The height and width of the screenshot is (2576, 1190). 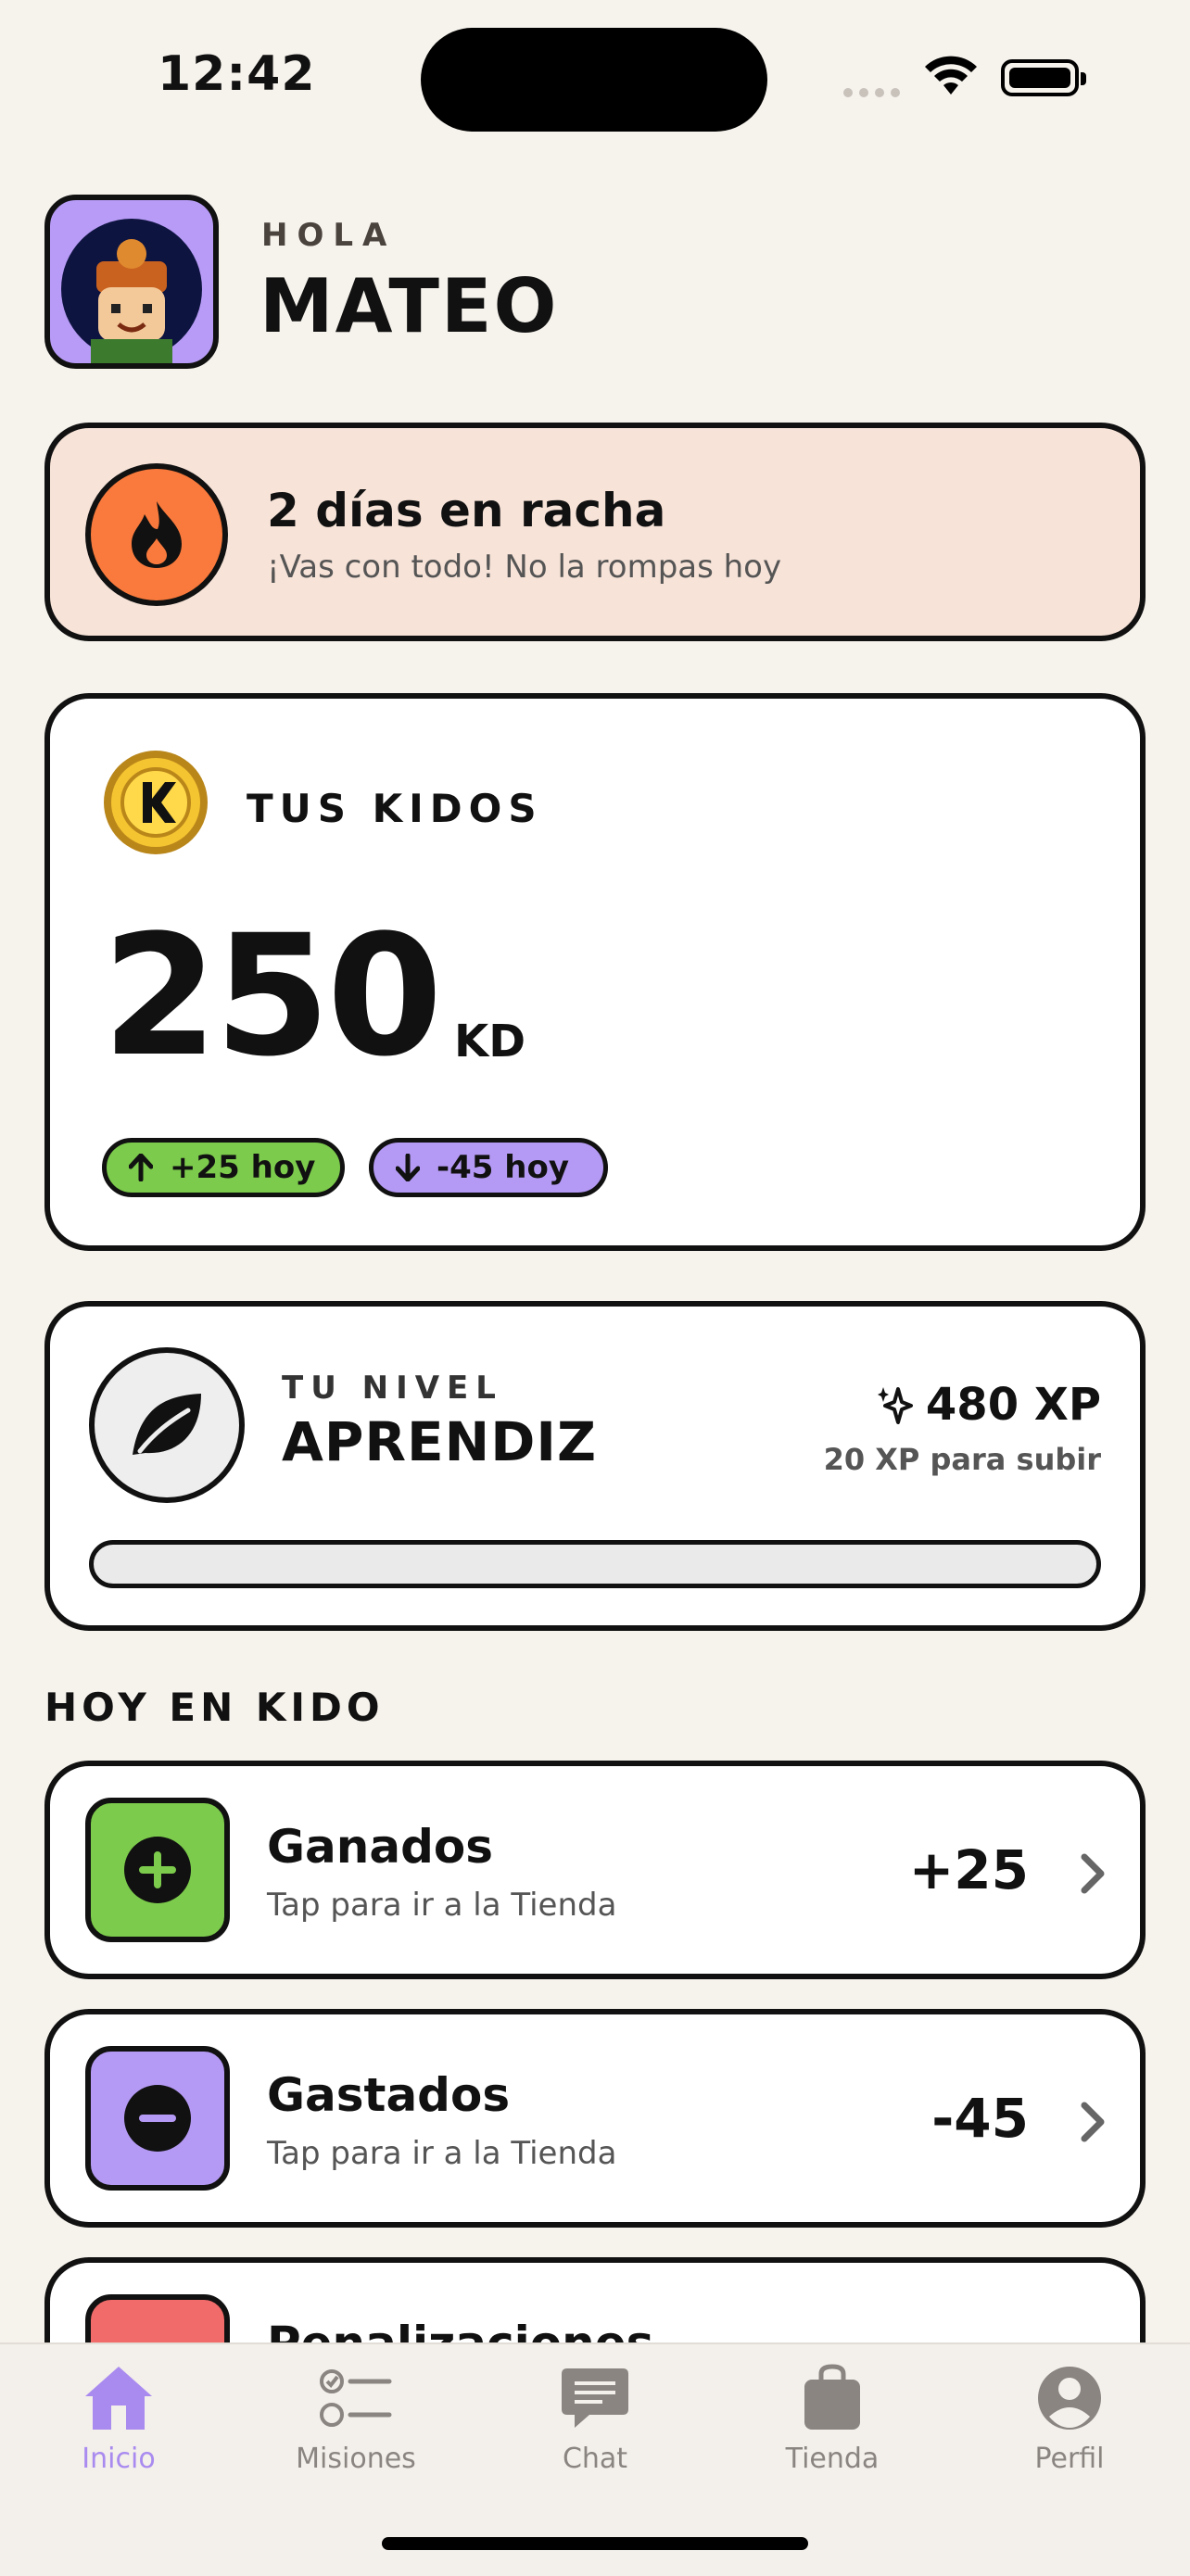 What do you see at coordinates (329, 235) in the screenshot?
I see `greeting-label: HOLA` at bounding box center [329, 235].